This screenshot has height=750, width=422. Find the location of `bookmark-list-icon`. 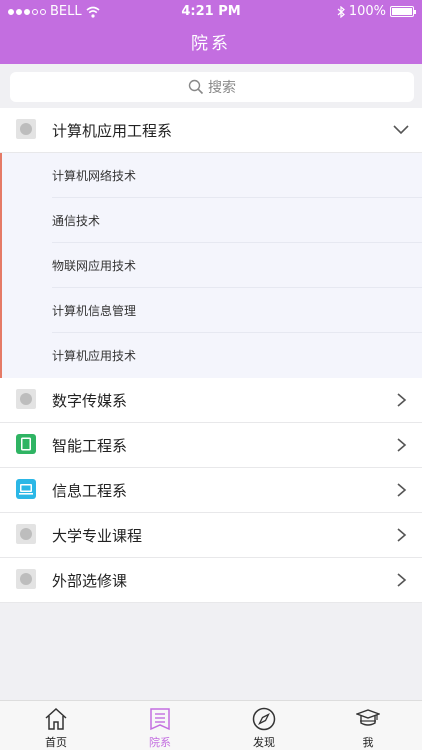

bookmark-list-icon is located at coordinates (160, 719).